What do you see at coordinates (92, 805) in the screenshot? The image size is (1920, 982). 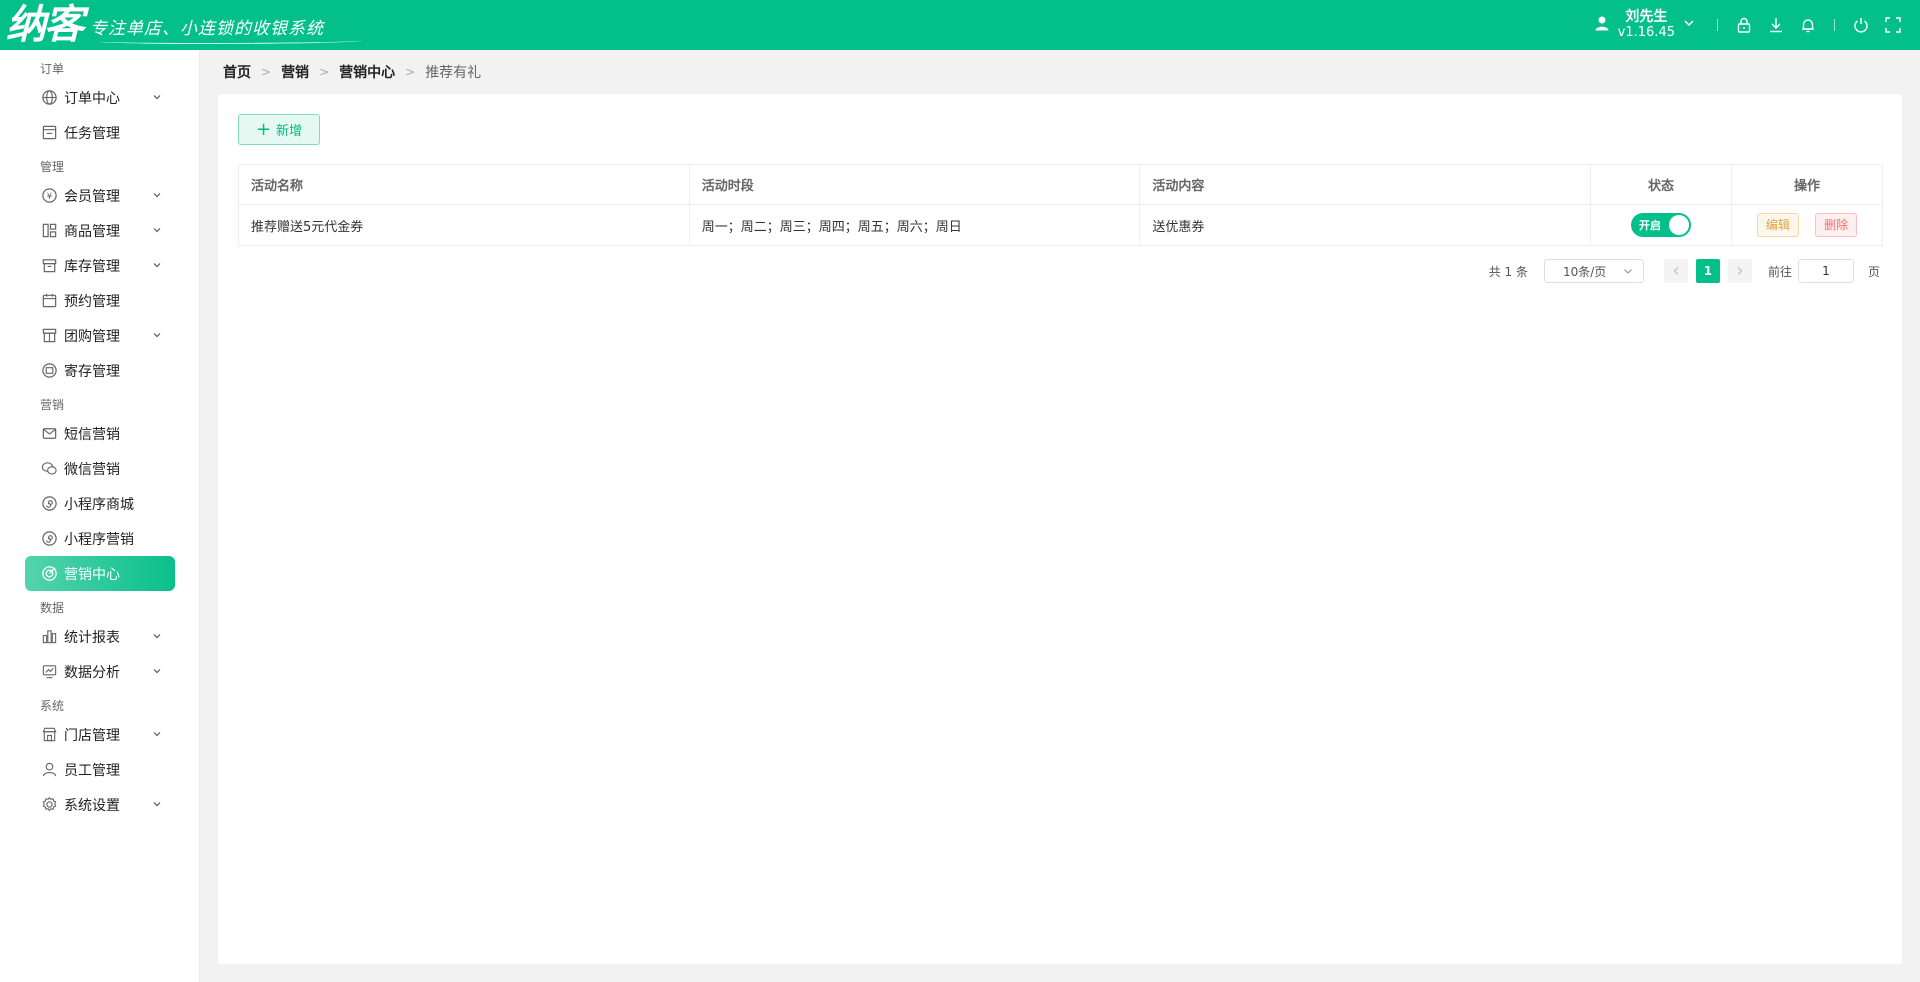 I see `sidebar-item-label: 系统设置` at bounding box center [92, 805].